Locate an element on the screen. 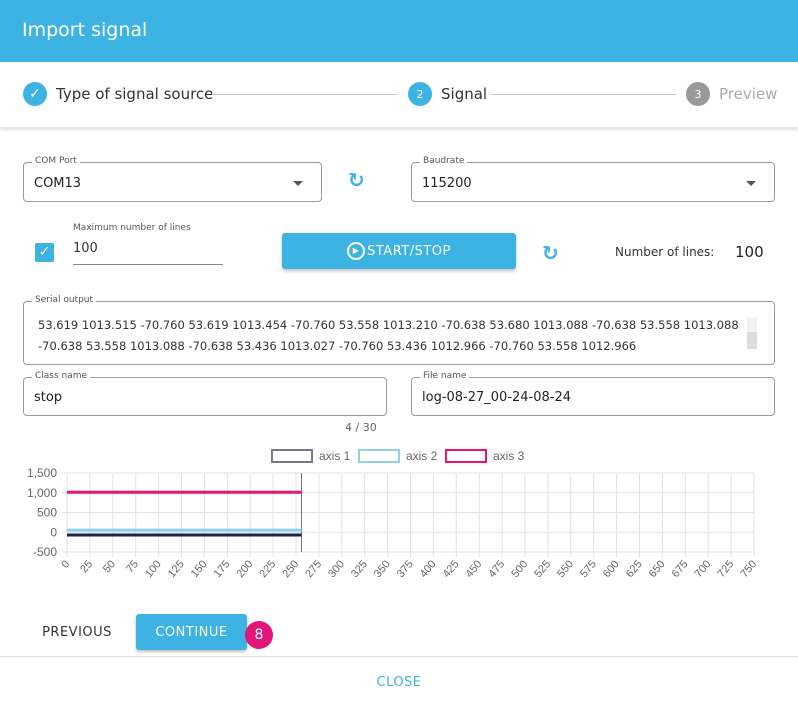 This screenshot has width=798, height=707. start-stop-button: ▶ START/STOP is located at coordinates (399, 251).